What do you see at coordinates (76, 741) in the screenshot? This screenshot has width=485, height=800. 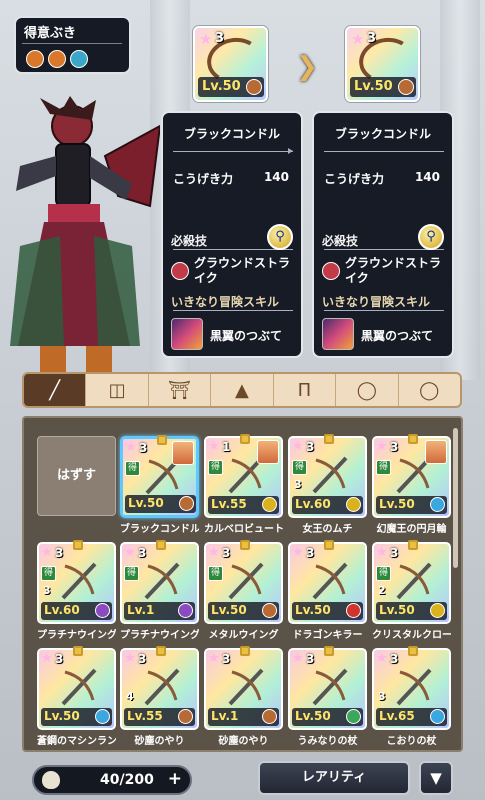 I see `weapon-name: 蒼鋼のマシンランス` at bounding box center [76, 741].